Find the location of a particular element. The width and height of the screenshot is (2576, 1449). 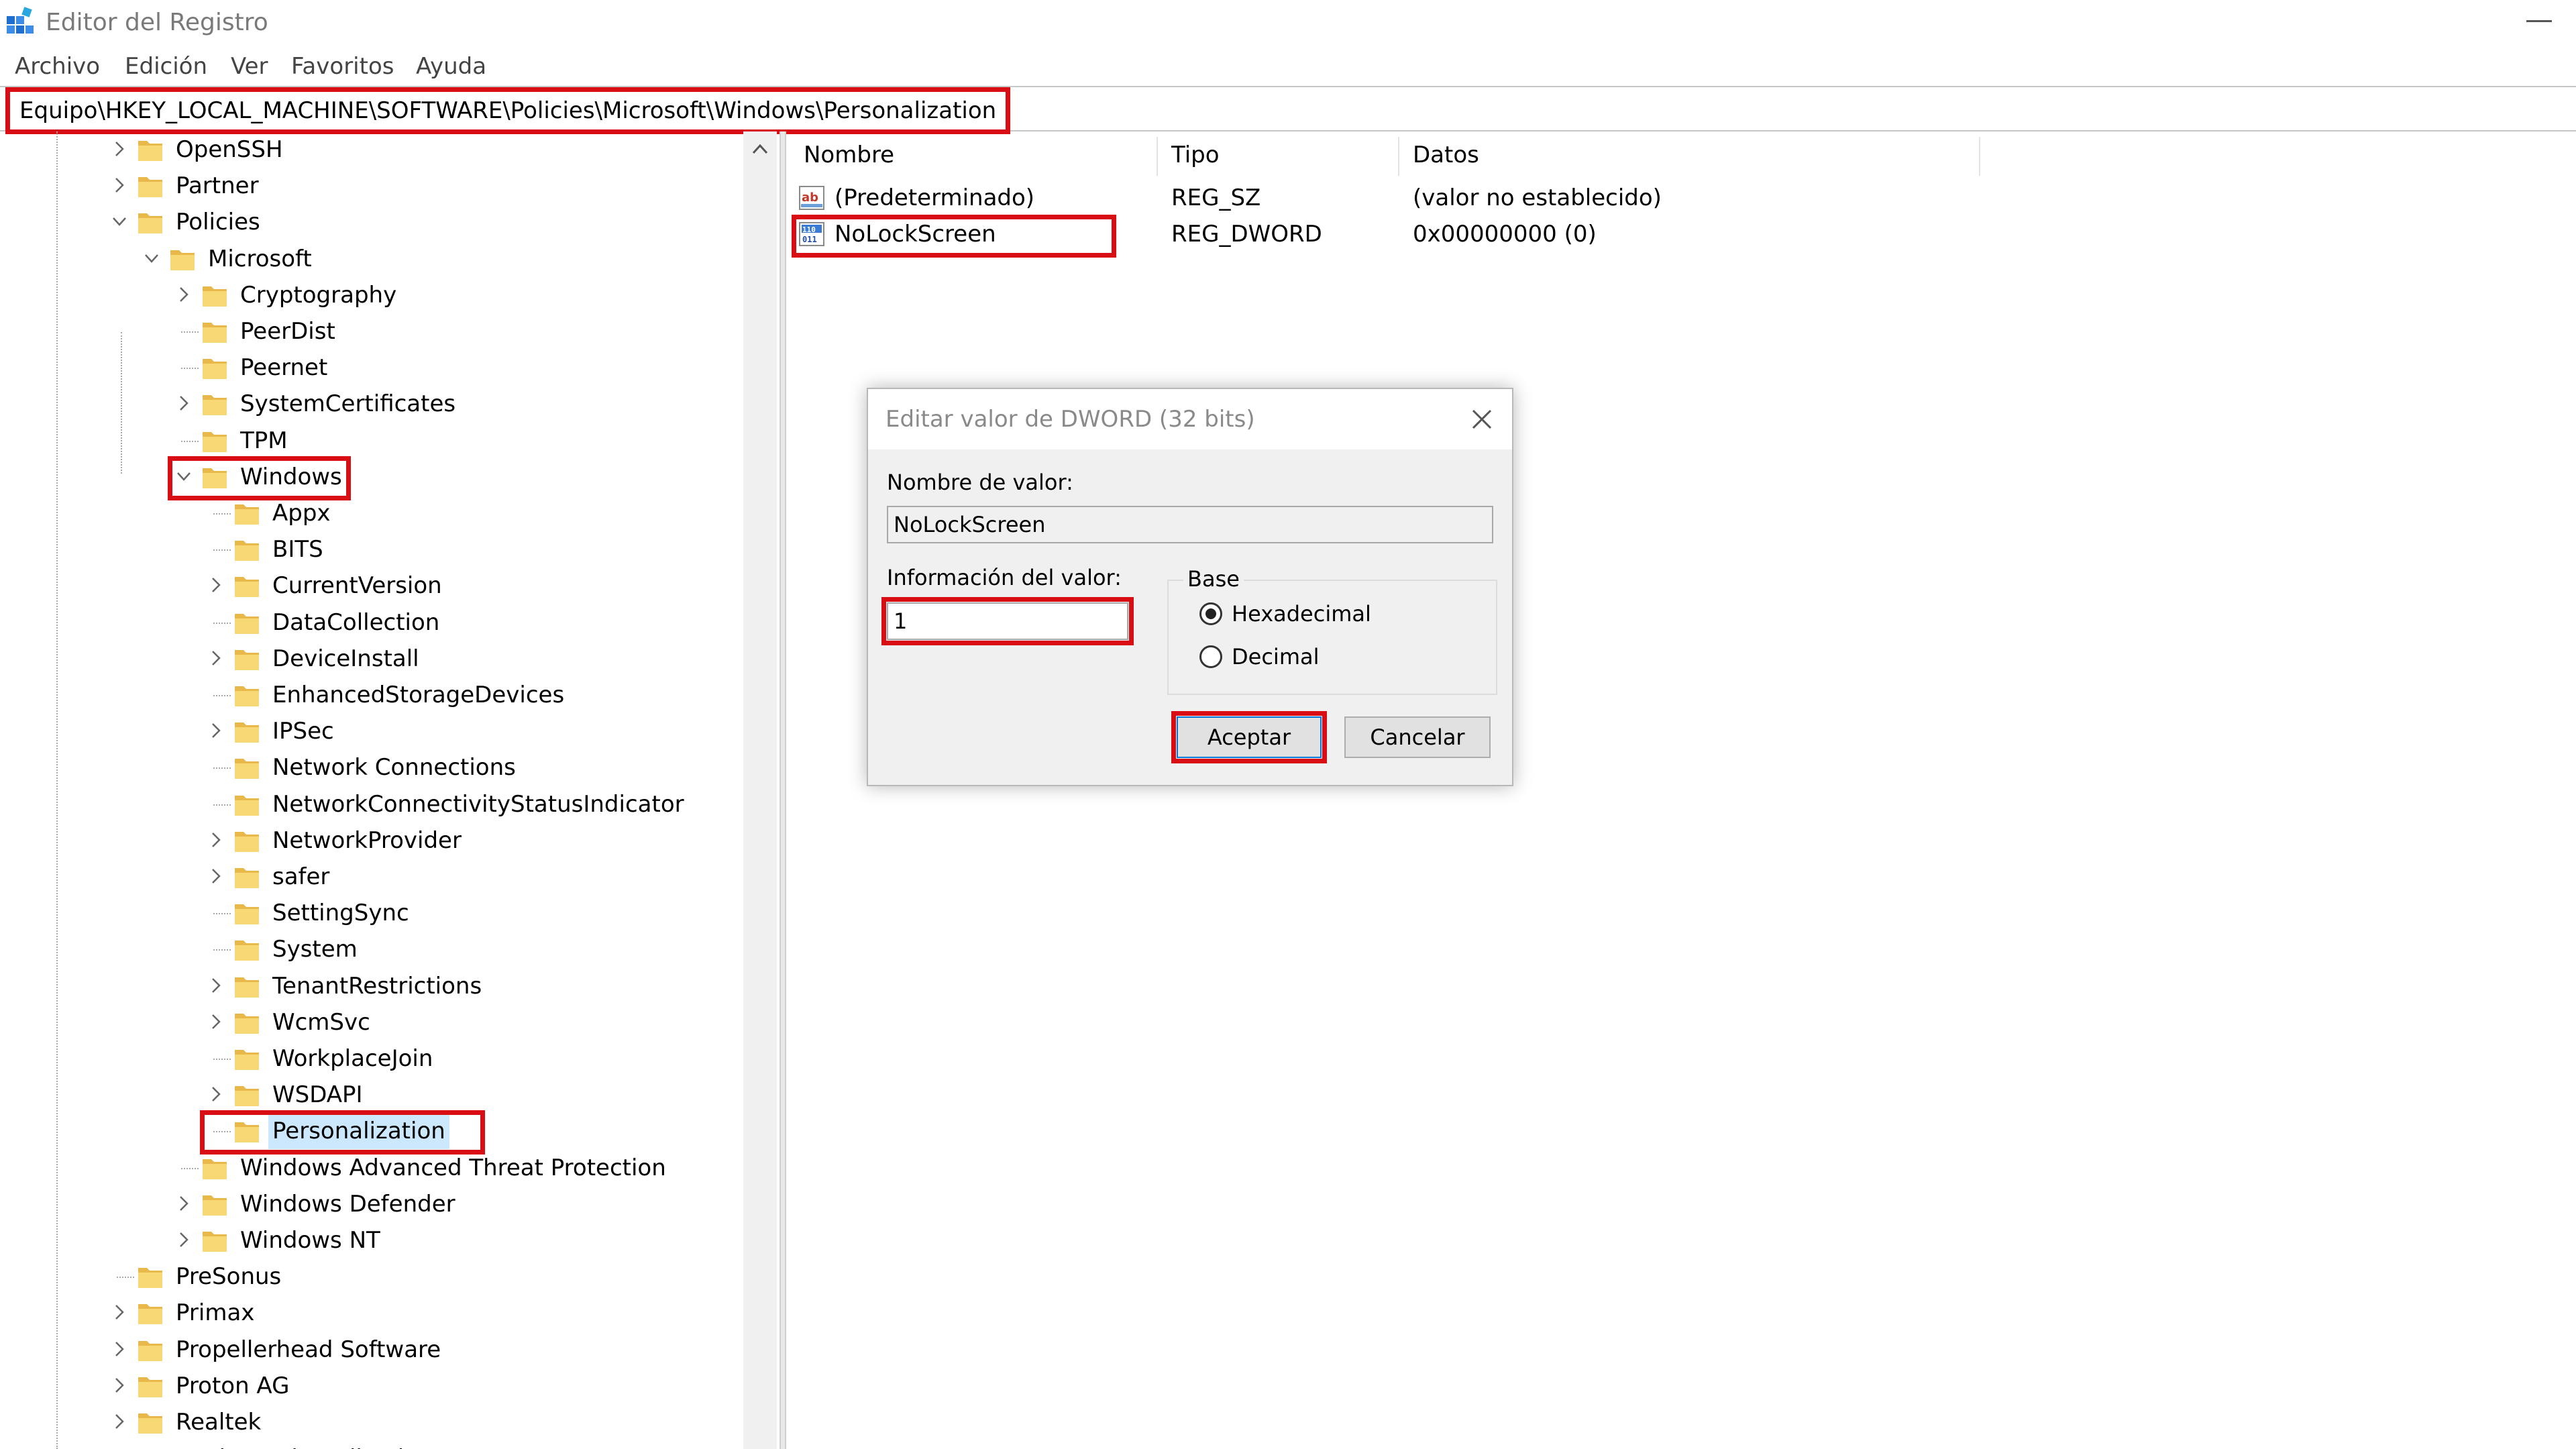

tree-node-label: BITS is located at coordinates (297, 550).